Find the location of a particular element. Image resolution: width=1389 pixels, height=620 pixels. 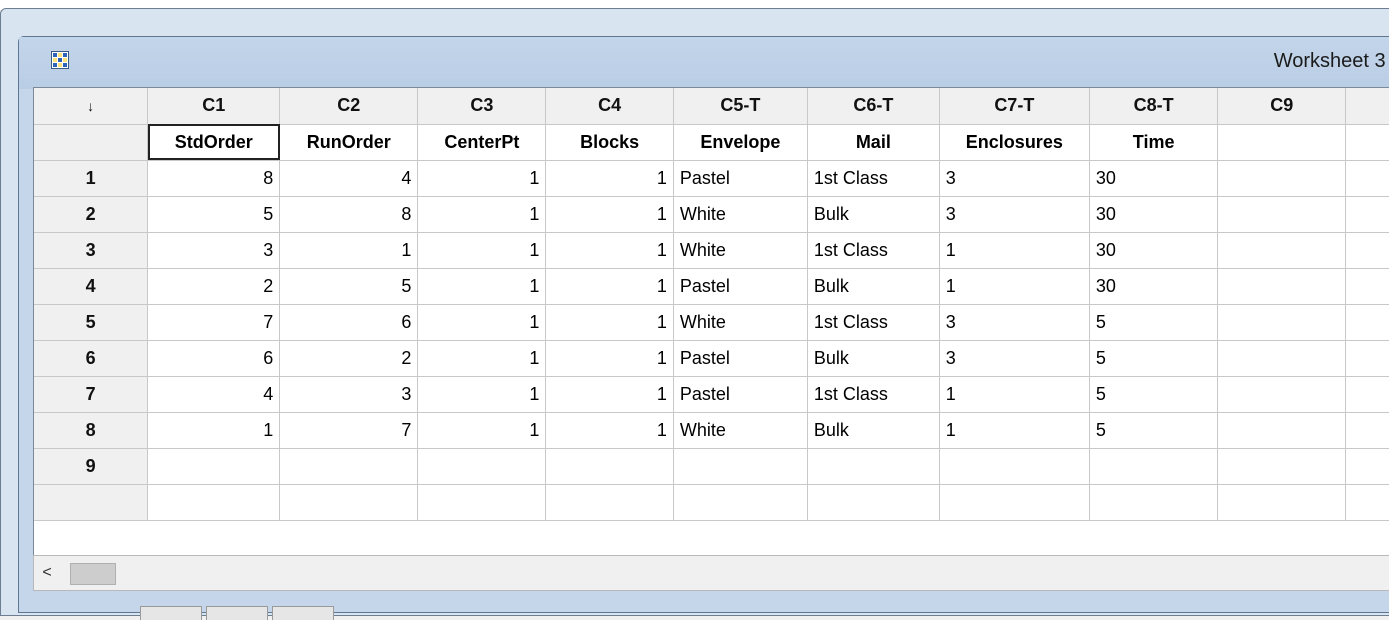

row-header-blank is located at coordinates (91, 142).